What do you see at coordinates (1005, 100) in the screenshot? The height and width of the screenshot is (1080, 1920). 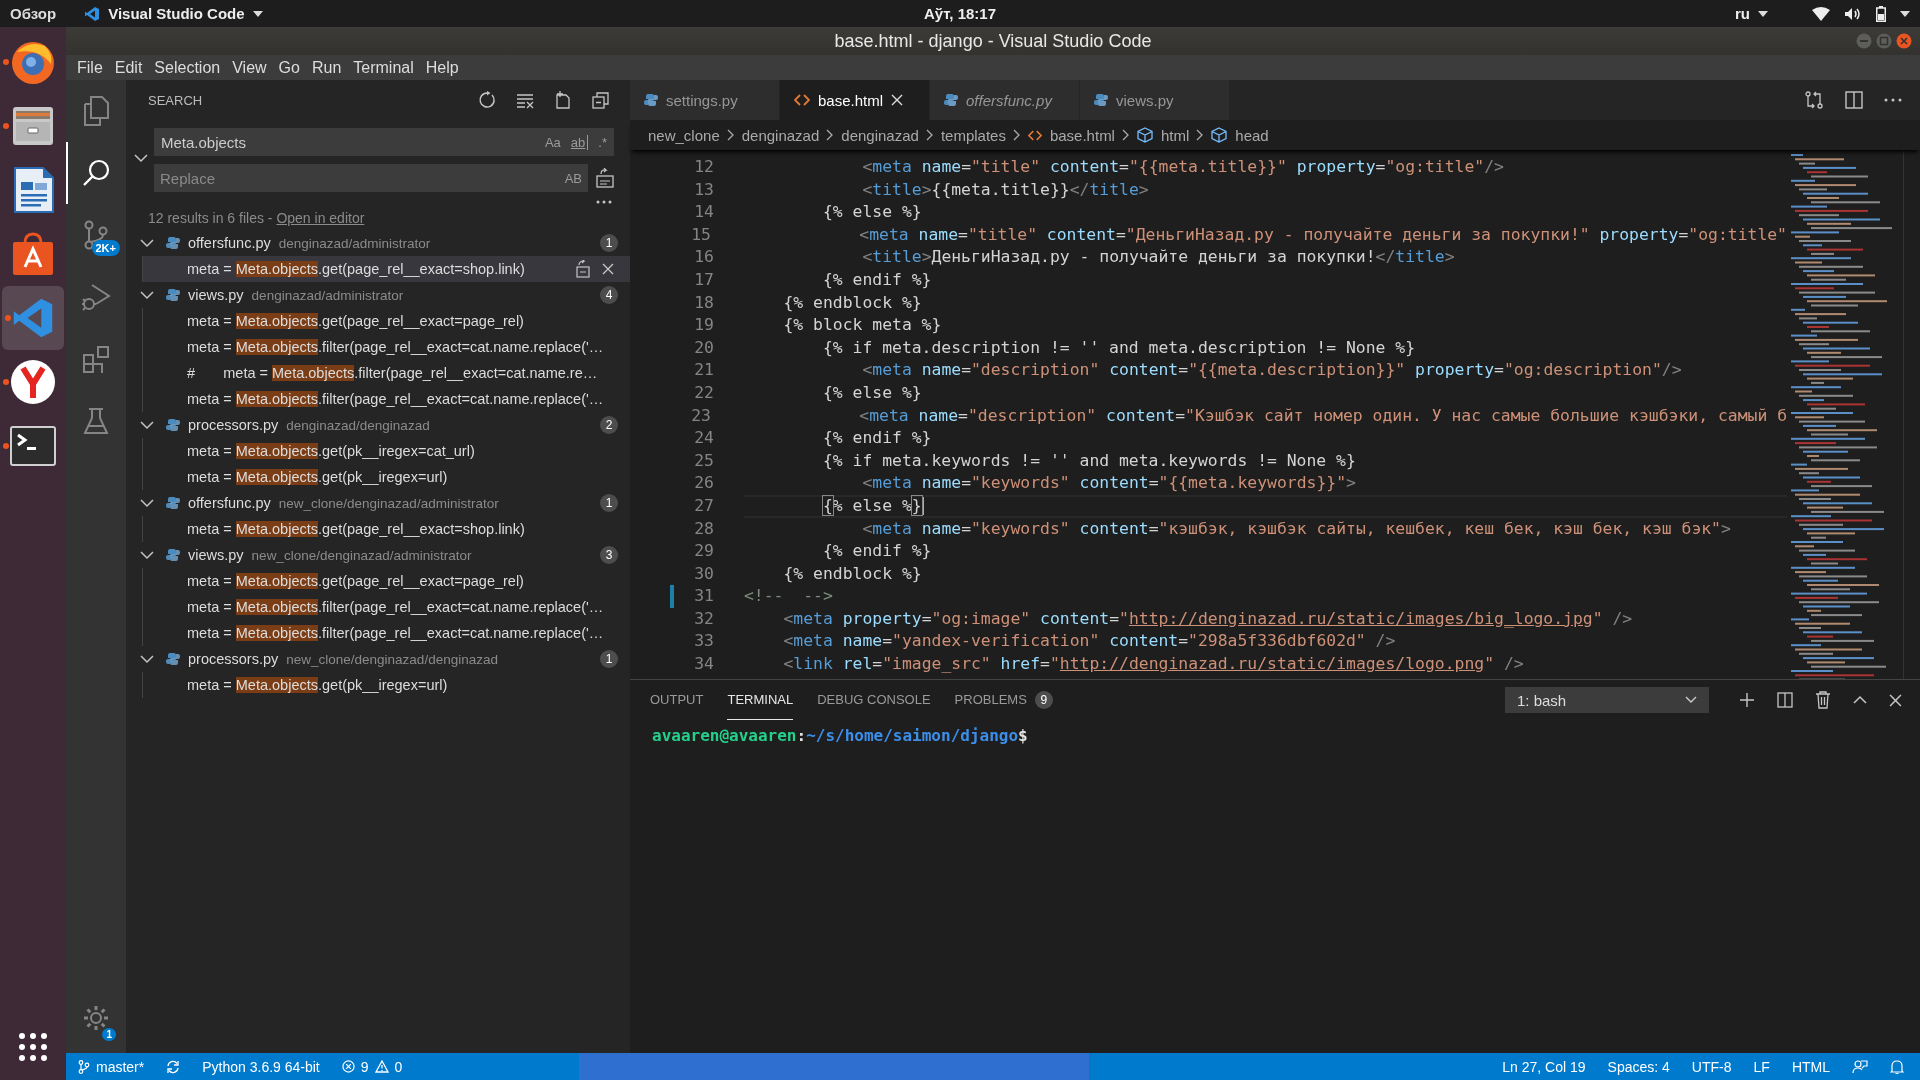 I see `editor-tab: offersfunc.py` at bounding box center [1005, 100].